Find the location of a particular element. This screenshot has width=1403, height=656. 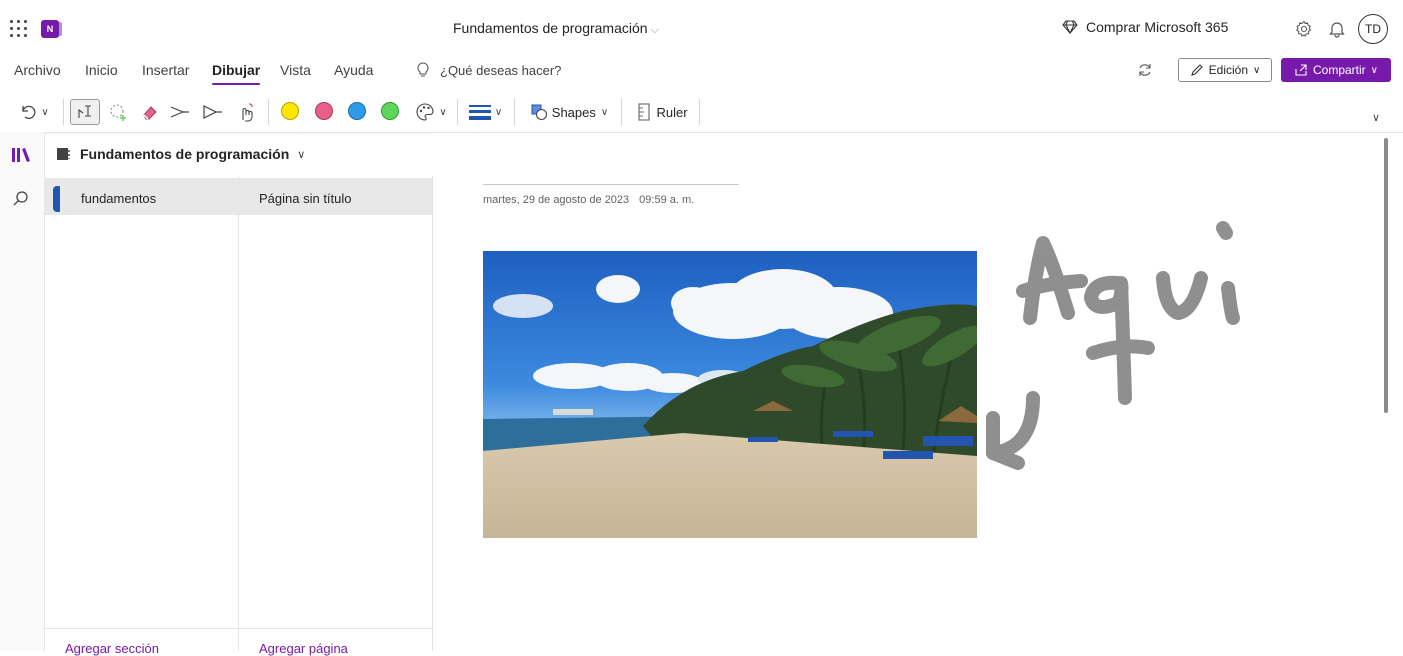

highlighter-button is located at coordinates (213, 112).